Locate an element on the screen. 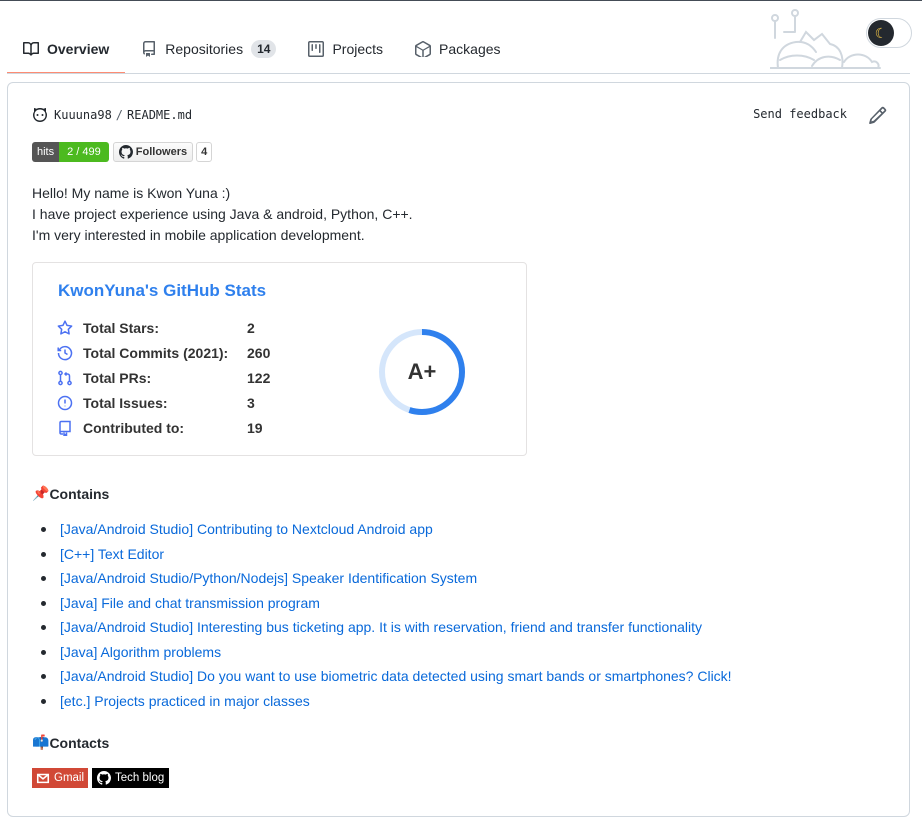  intro-line: Hello! My name is Kwon Yuna :) is located at coordinates (131, 193).